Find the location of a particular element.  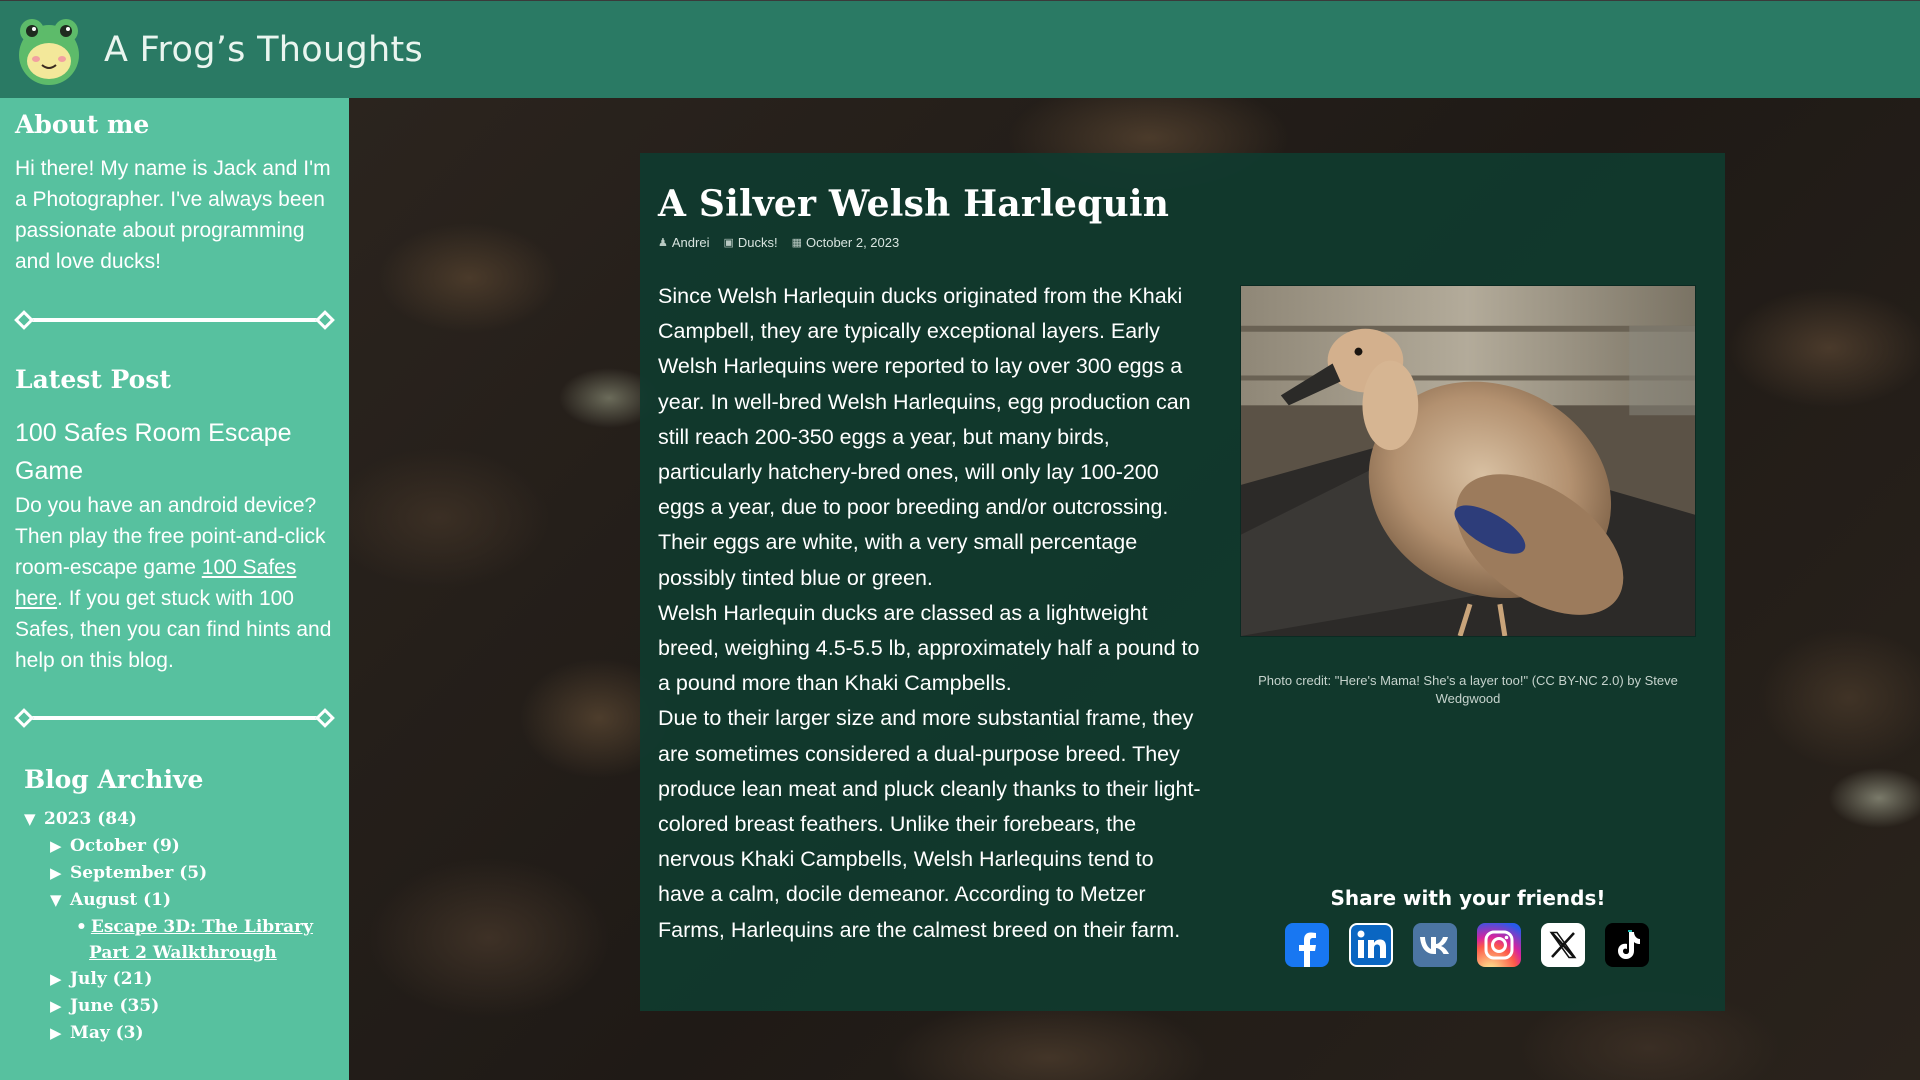

archive-month-june: ▶ June (35) is located at coordinates (179, 1006).